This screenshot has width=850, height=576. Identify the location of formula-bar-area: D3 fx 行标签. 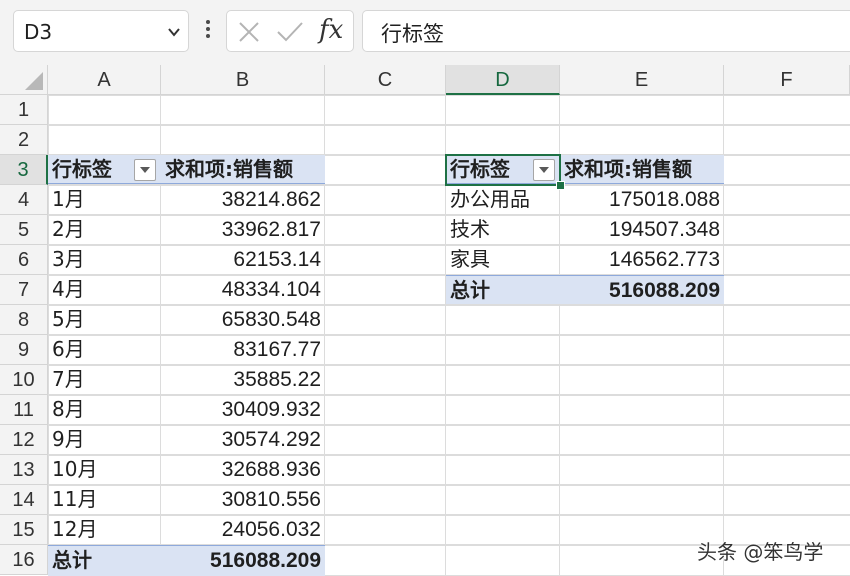
(425, 32).